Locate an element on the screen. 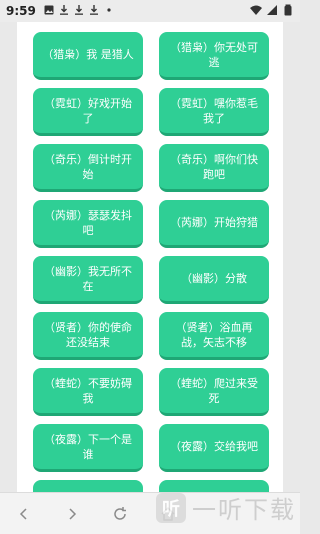 This screenshot has height=534, width=320. voice-button: （奇乐）倒计时开始 is located at coordinates (88, 168).